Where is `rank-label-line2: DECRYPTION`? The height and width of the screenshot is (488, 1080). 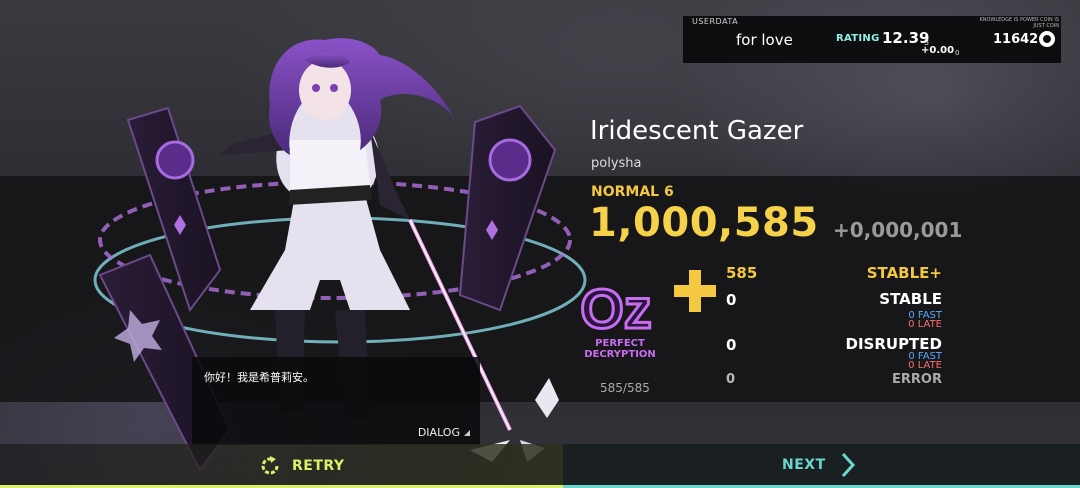
rank-label-line2: DECRYPTION is located at coordinates (620, 354).